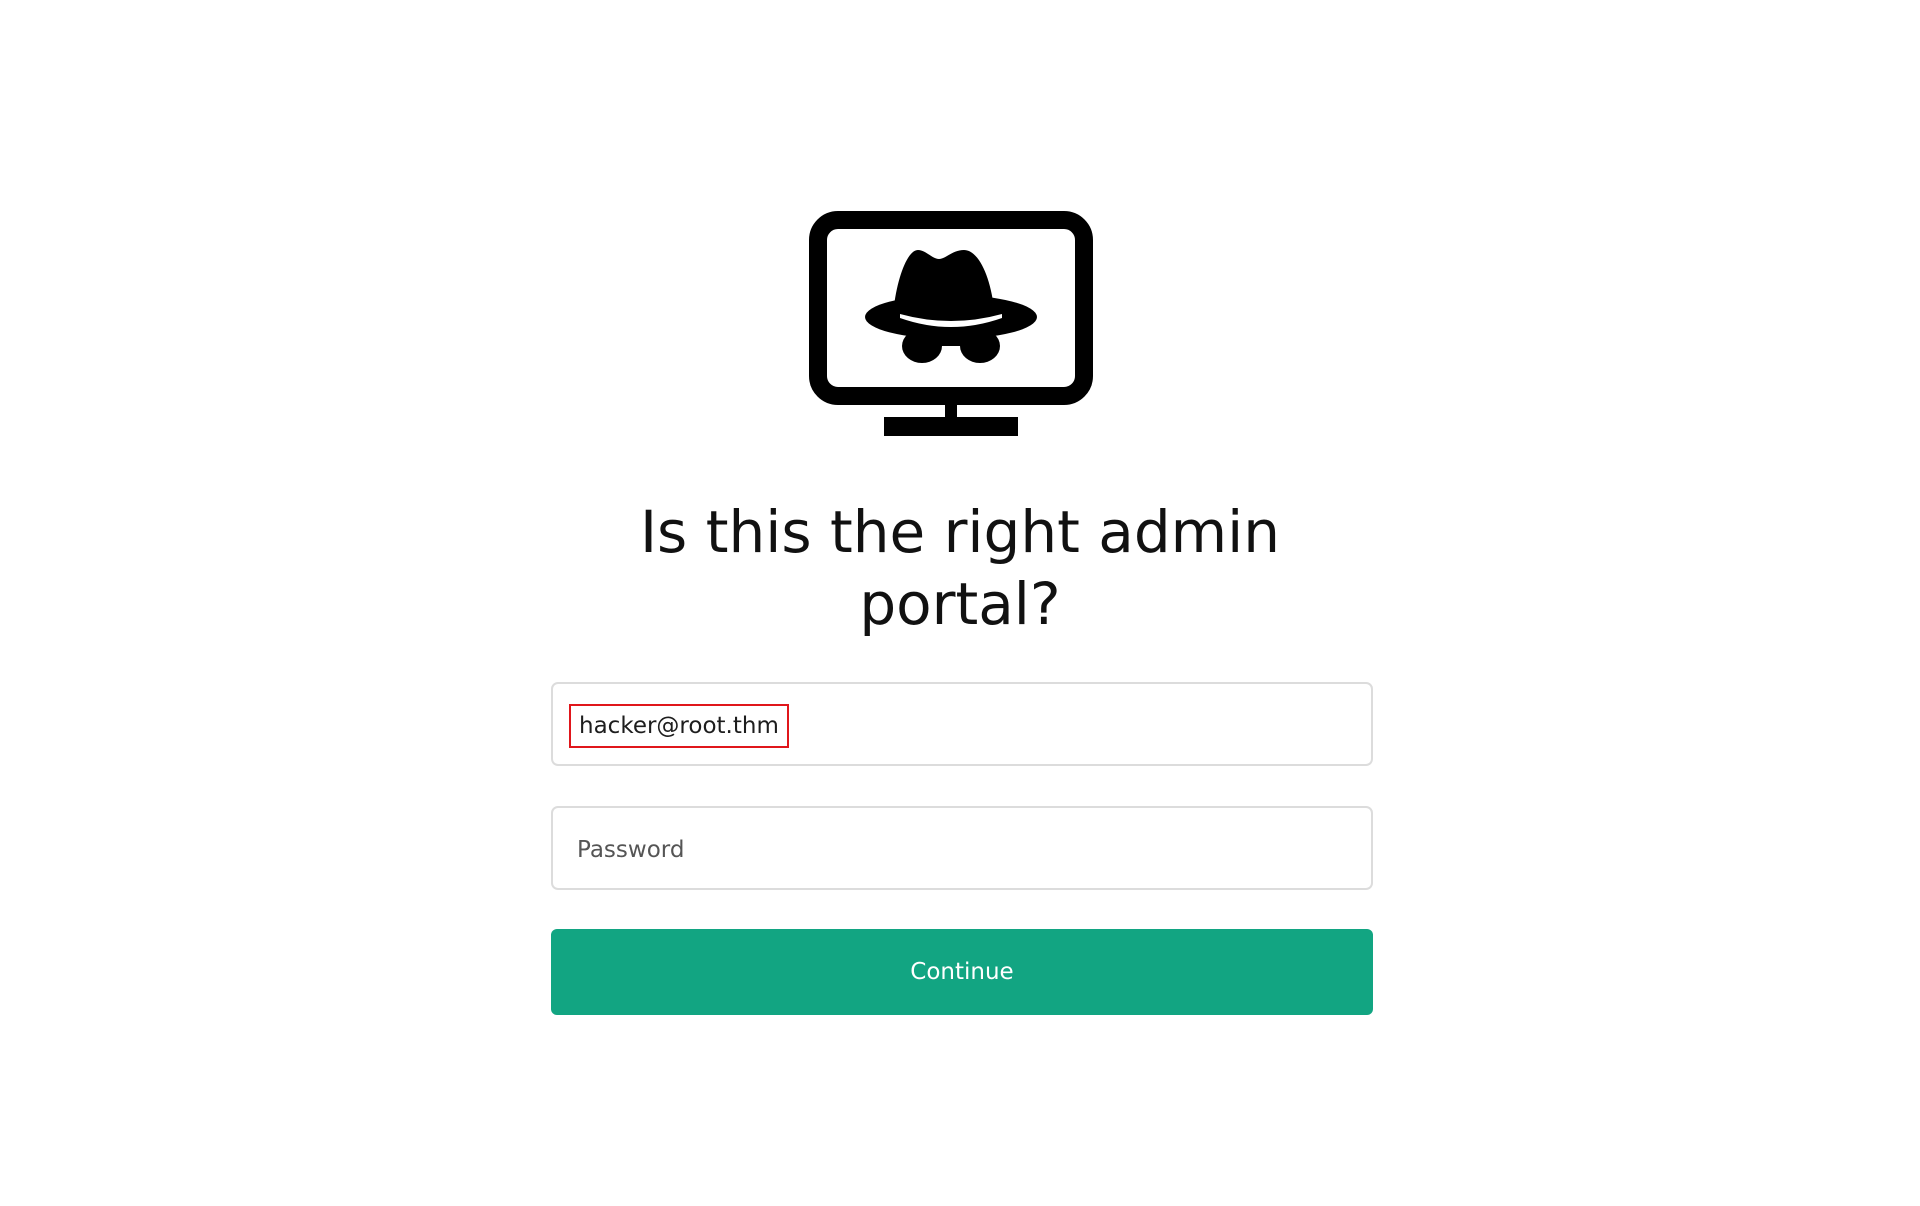  I want to click on email-field: hacker@root.thm, so click(962, 724).